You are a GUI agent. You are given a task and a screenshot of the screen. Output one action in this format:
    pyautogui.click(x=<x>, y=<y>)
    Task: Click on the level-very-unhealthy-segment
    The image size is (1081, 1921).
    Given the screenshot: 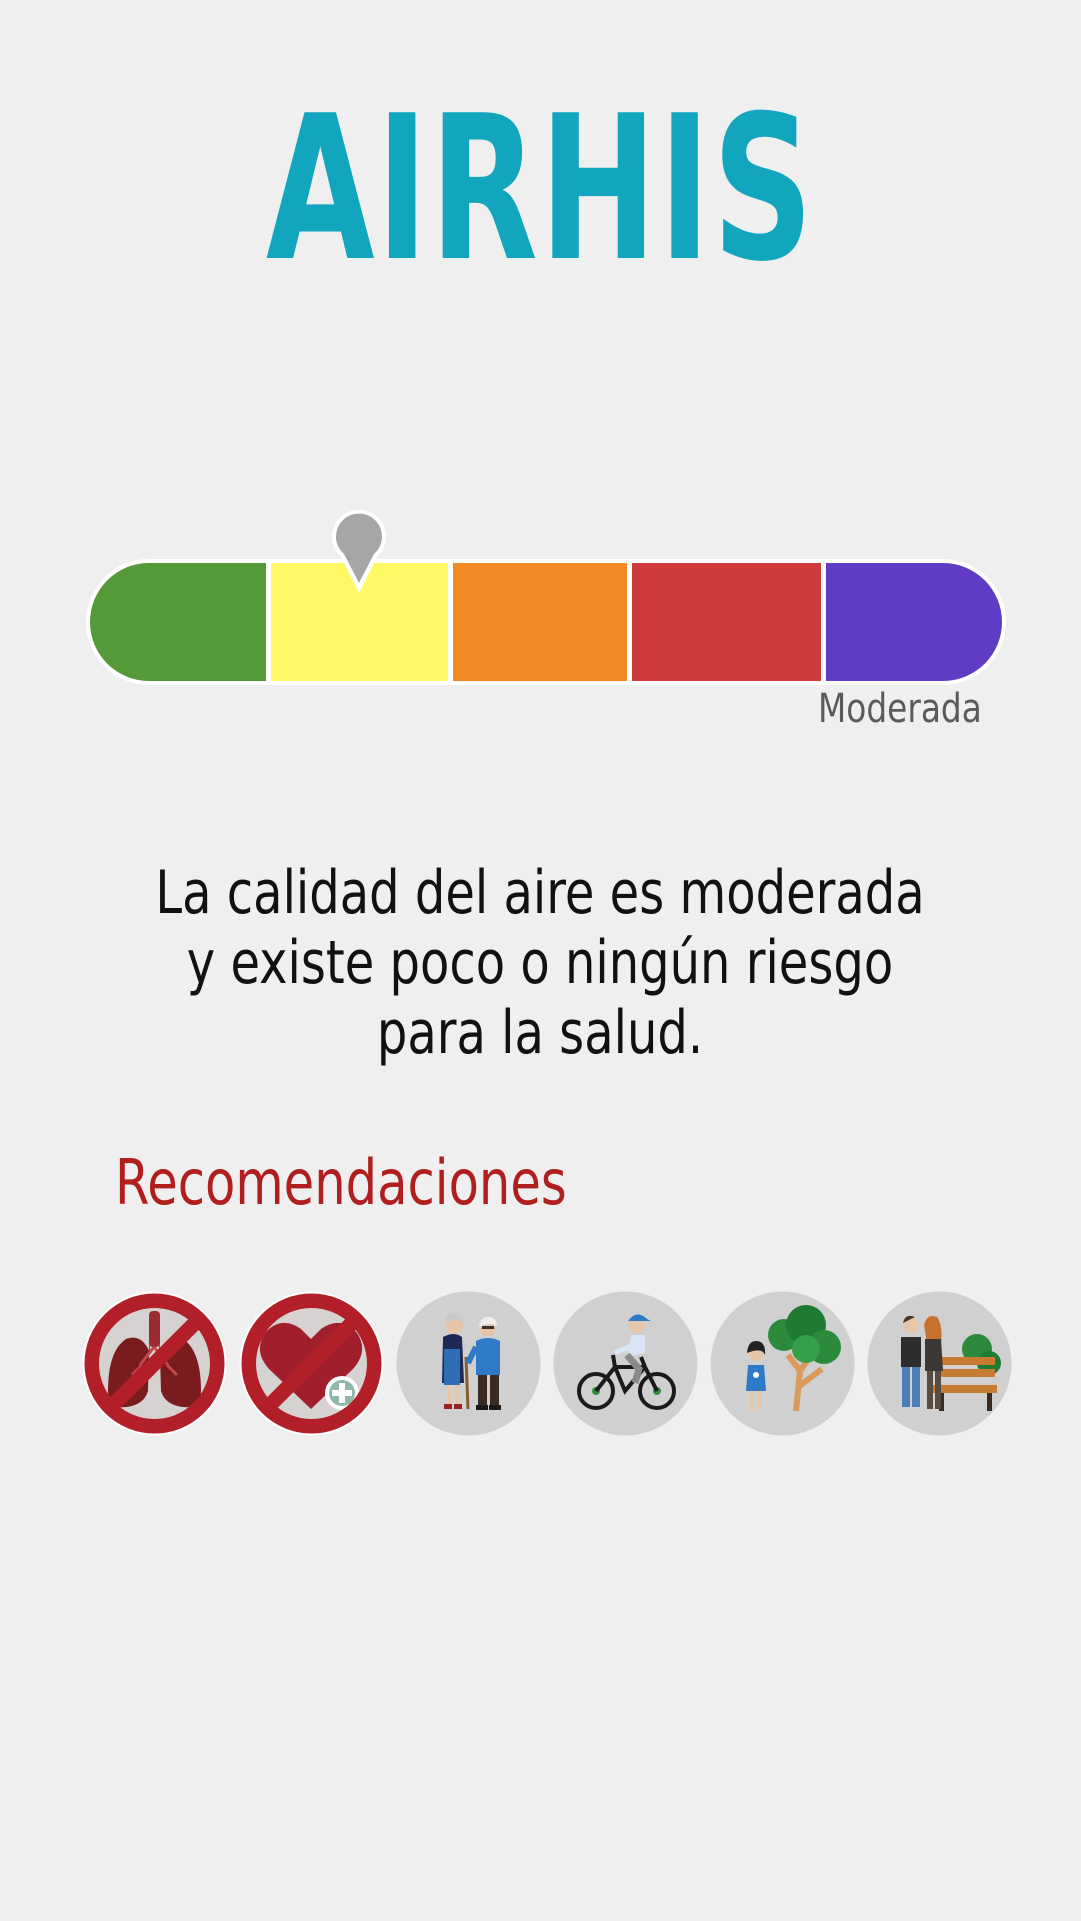 What is the action you would take?
    pyautogui.click(x=914, y=622)
    